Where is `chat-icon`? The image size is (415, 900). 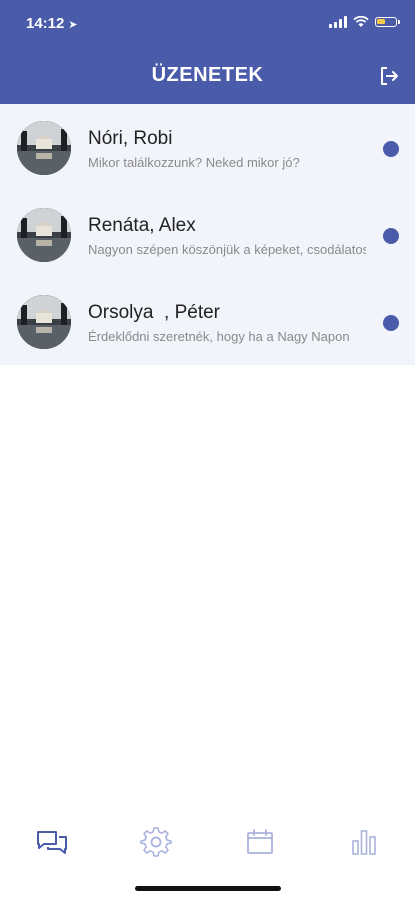 chat-icon is located at coordinates (52, 842).